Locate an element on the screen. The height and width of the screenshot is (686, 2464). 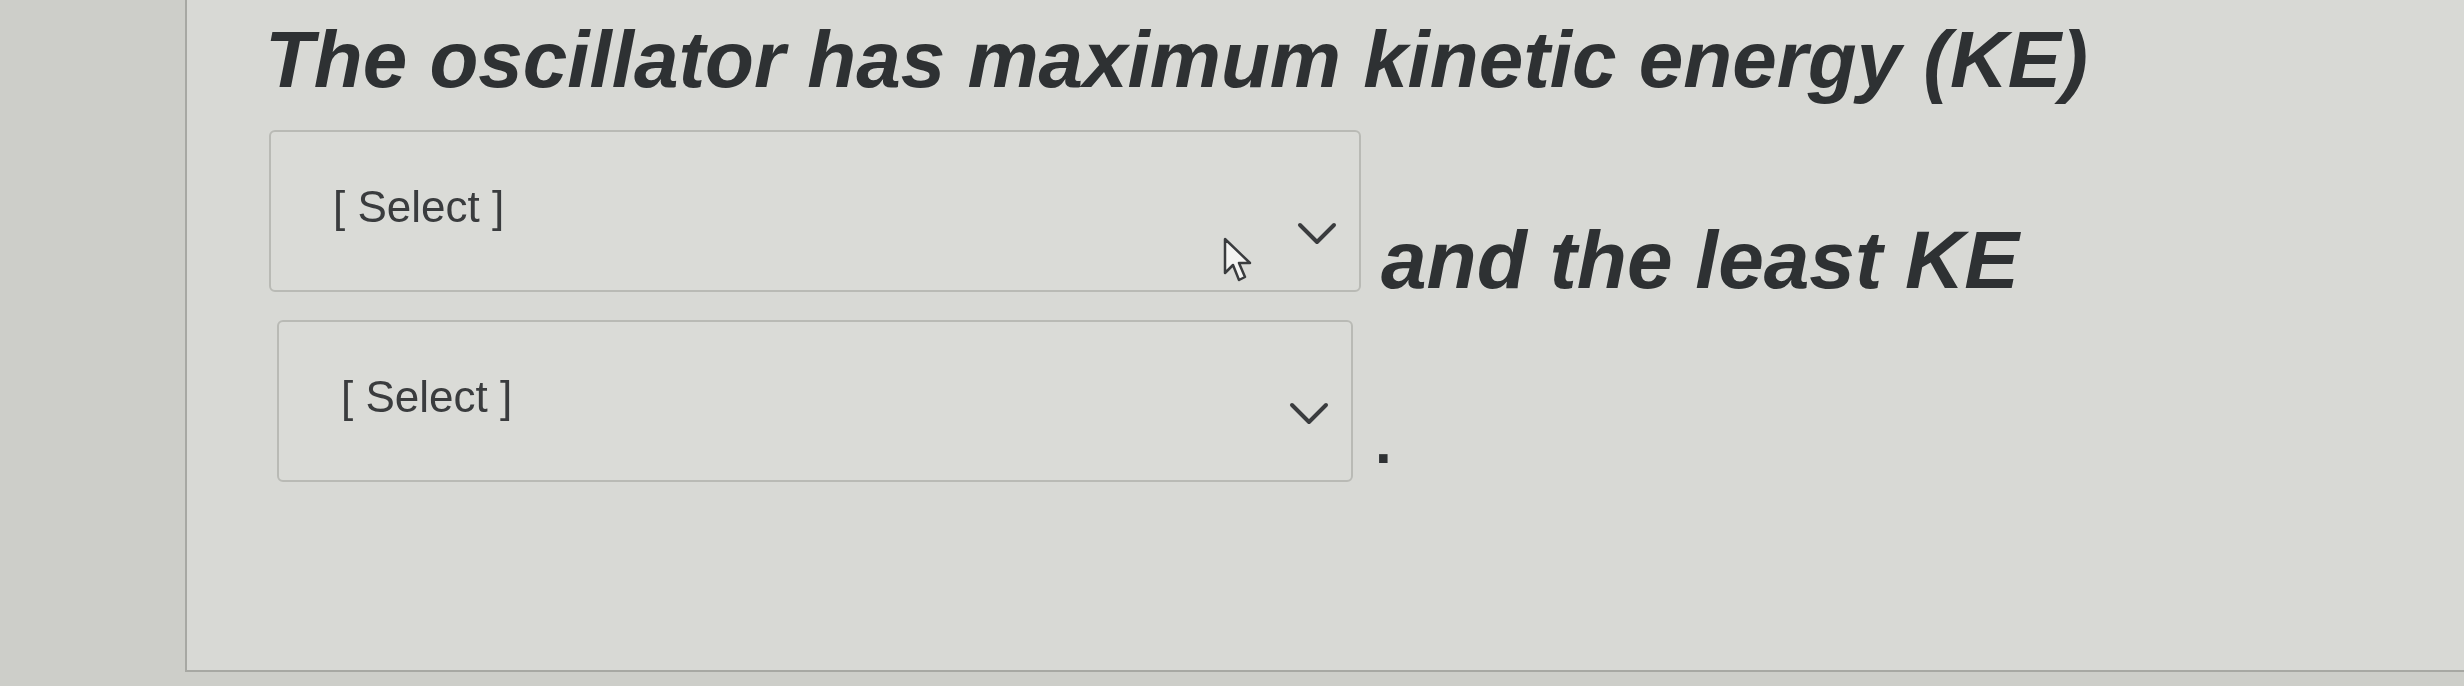
question-text: The oscillator has maximum kinetic energy (KE) is located at coordinates (1176, 60).